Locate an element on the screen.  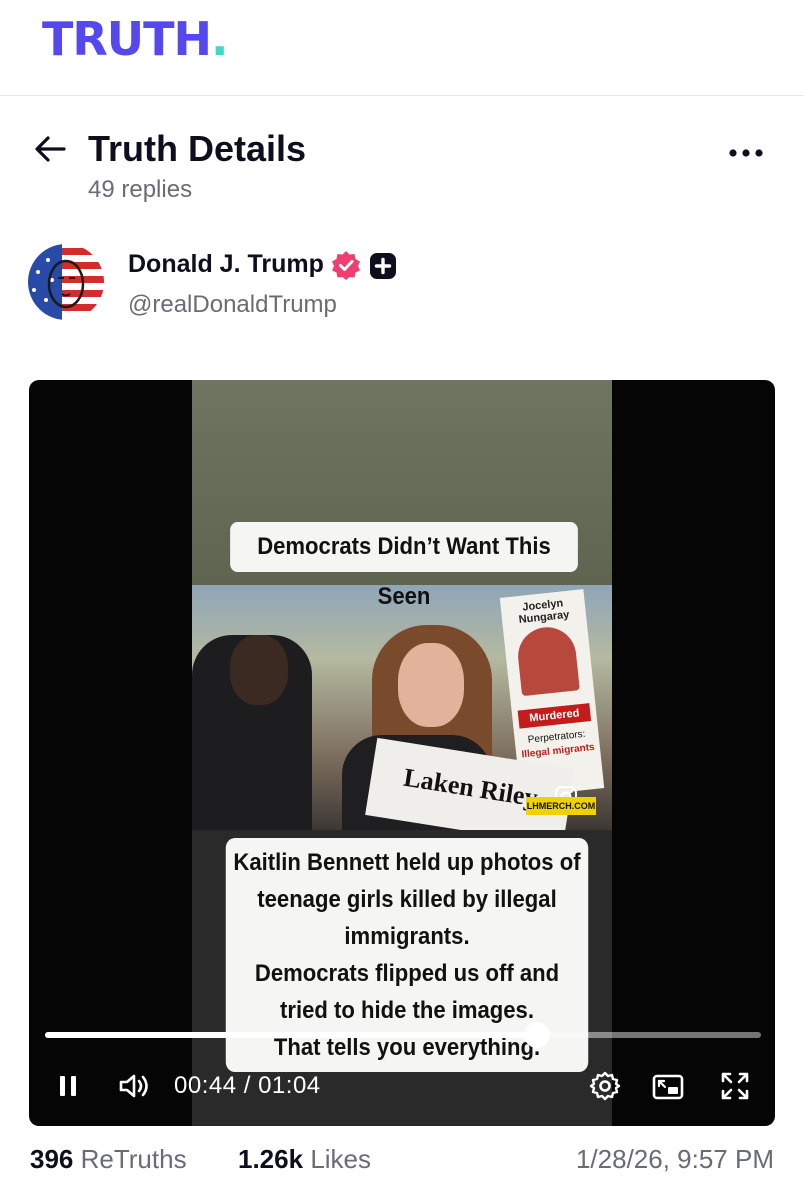
caption-line: teenage girls killed by illegal is located at coordinates (407, 899).